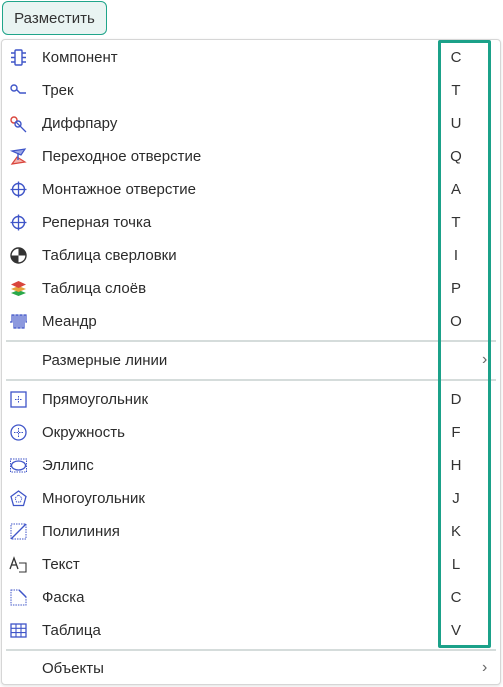  I want to click on menu-item-drill-table: Таблица сверловки I, so click(251, 255).